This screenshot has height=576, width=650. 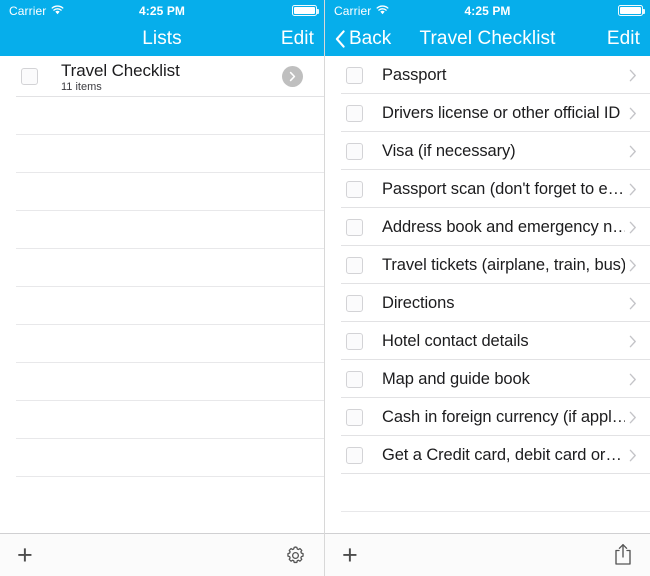 What do you see at coordinates (503, 264) in the screenshot?
I see `item-label: Travel tickets (airplane, train, bus)` at bounding box center [503, 264].